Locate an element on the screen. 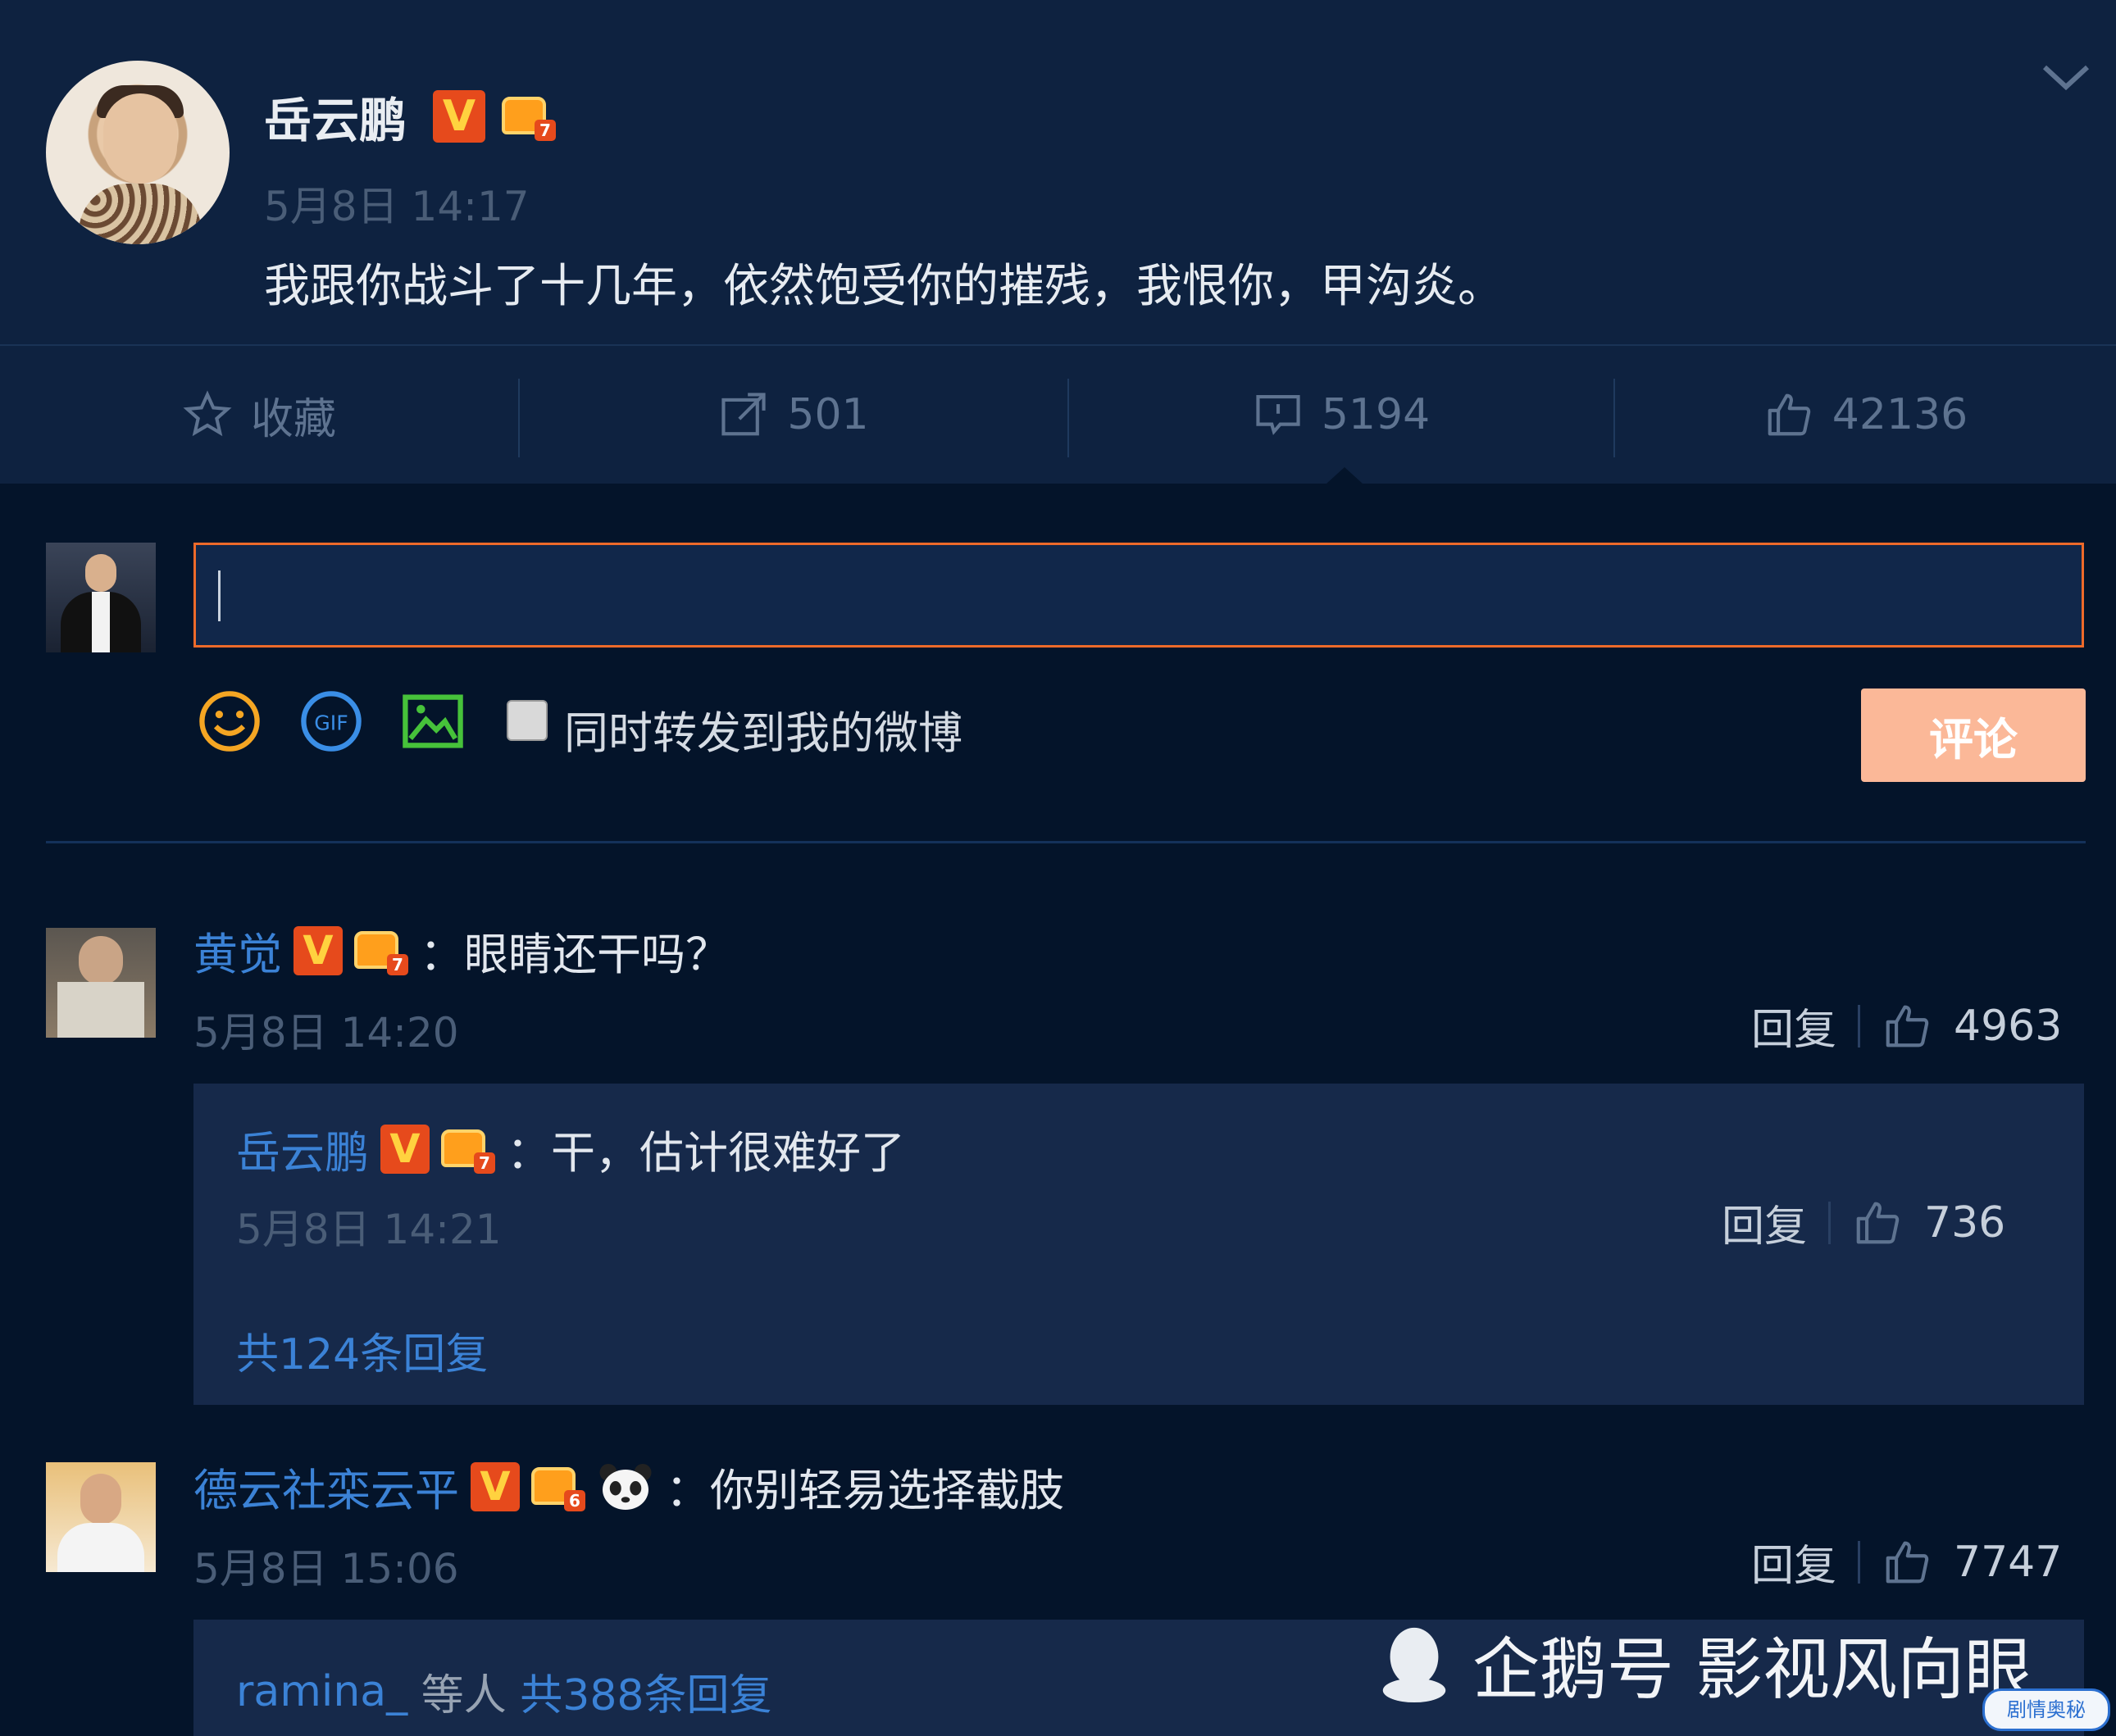 This screenshot has height=1736, width=2116. comment-text: 你别轻易选择截肢 is located at coordinates (887, 1490).